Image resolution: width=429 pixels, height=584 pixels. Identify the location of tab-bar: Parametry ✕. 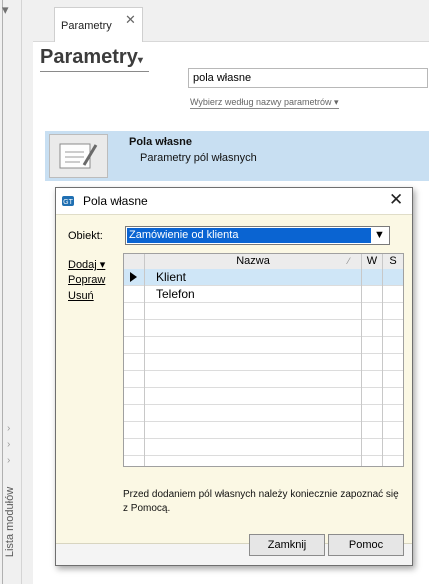
(231, 21).